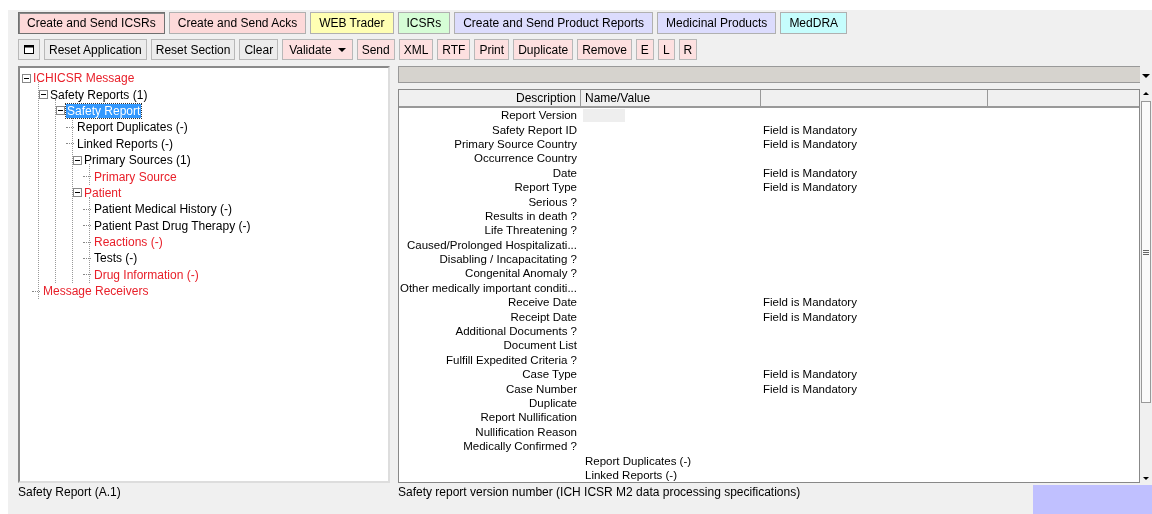  Describe the element at coordinates (128, 242) in the screenshot. I see `tree-item: Reactions (-)` at that location.